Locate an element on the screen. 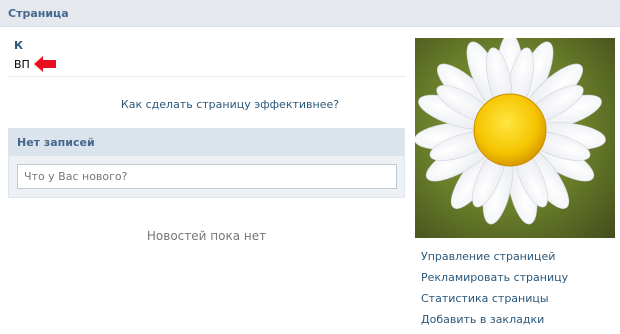  red-arrow-icon is located at coordinates (45, 64).